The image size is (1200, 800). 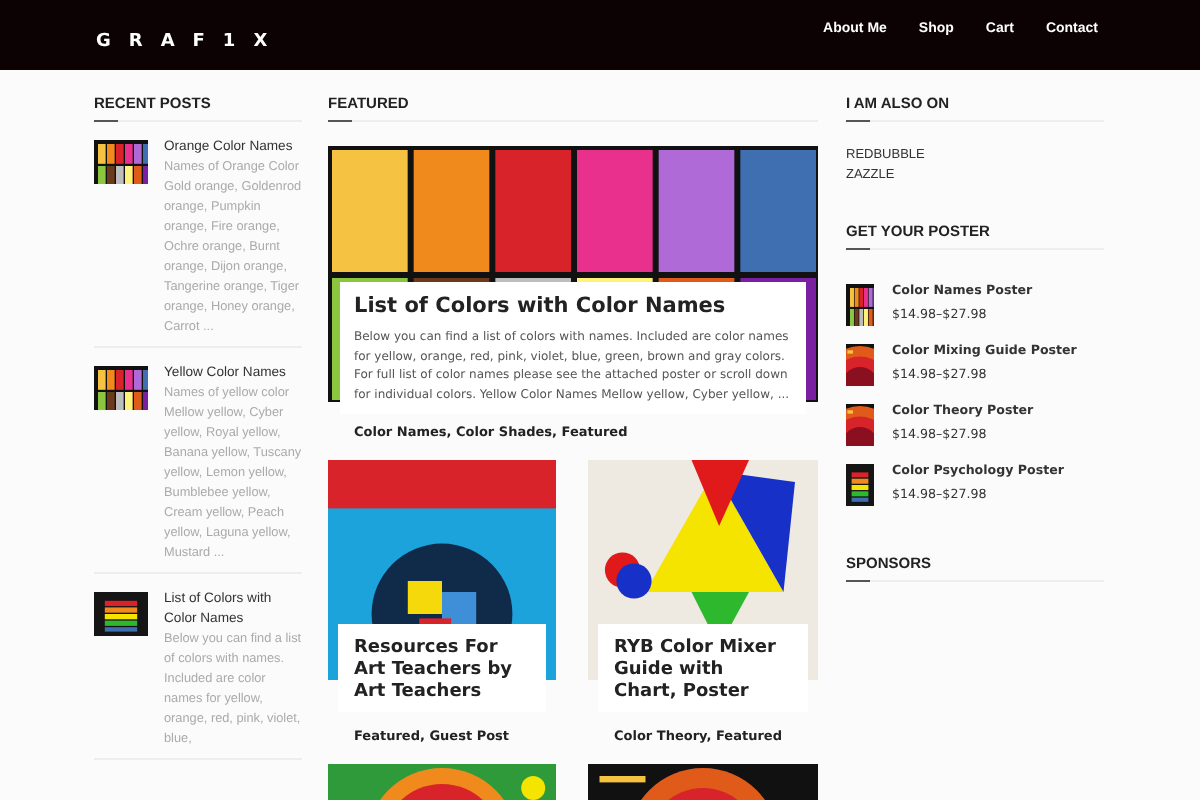 I want to click on post-title-link: List of Colors with Color Names, so click(x=573, y=306).